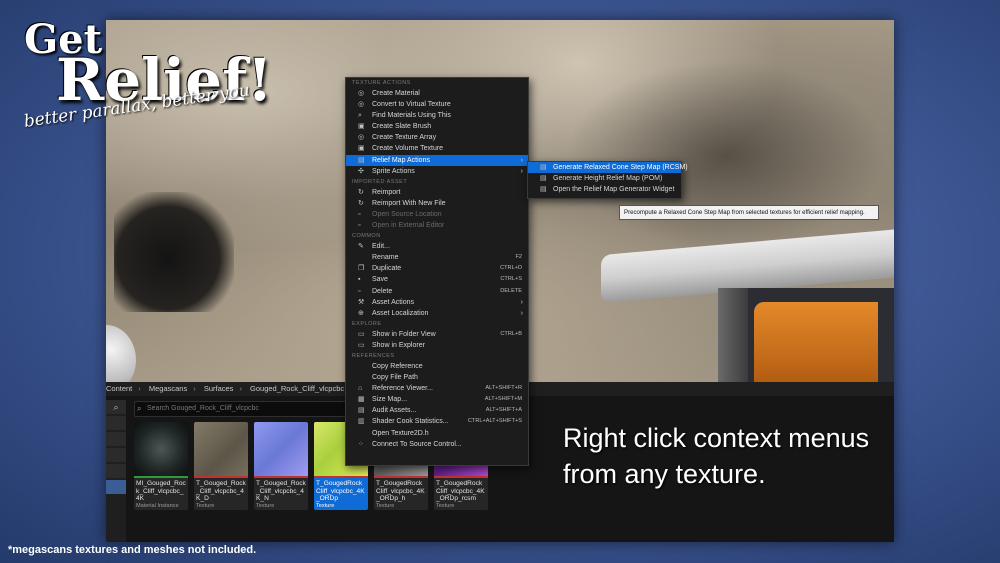  What do you see at coordinates (437, 291) in the screenshot?
I see `menu-delete: ▫ Delete DELETE` at bounding box center [437, 291].